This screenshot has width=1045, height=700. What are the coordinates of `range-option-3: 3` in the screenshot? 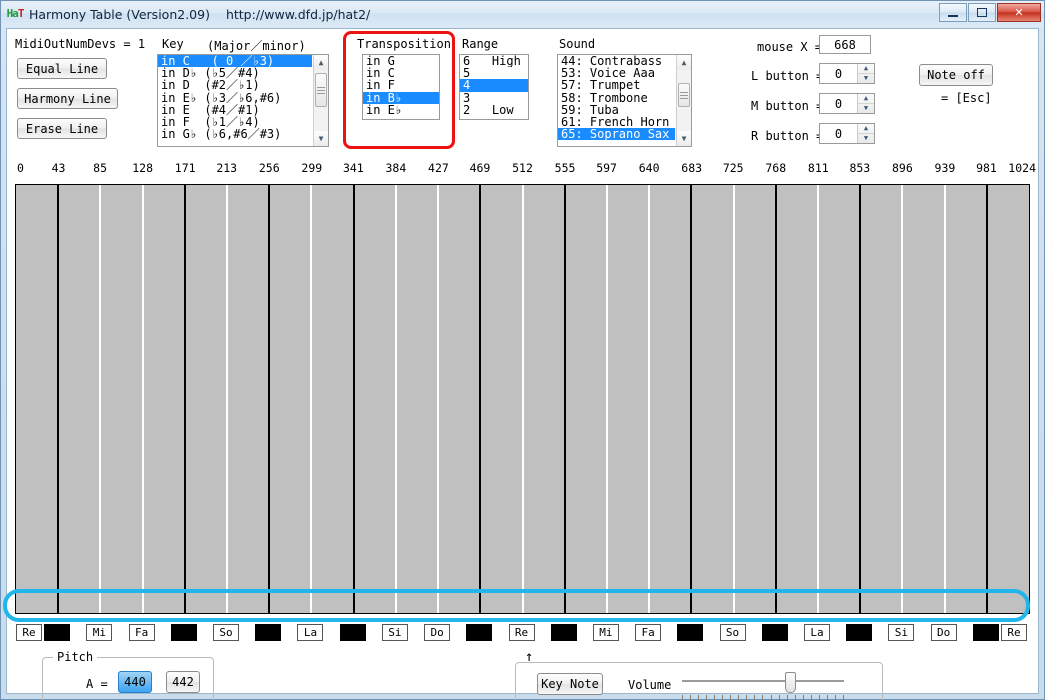 It's located at (494, 98).